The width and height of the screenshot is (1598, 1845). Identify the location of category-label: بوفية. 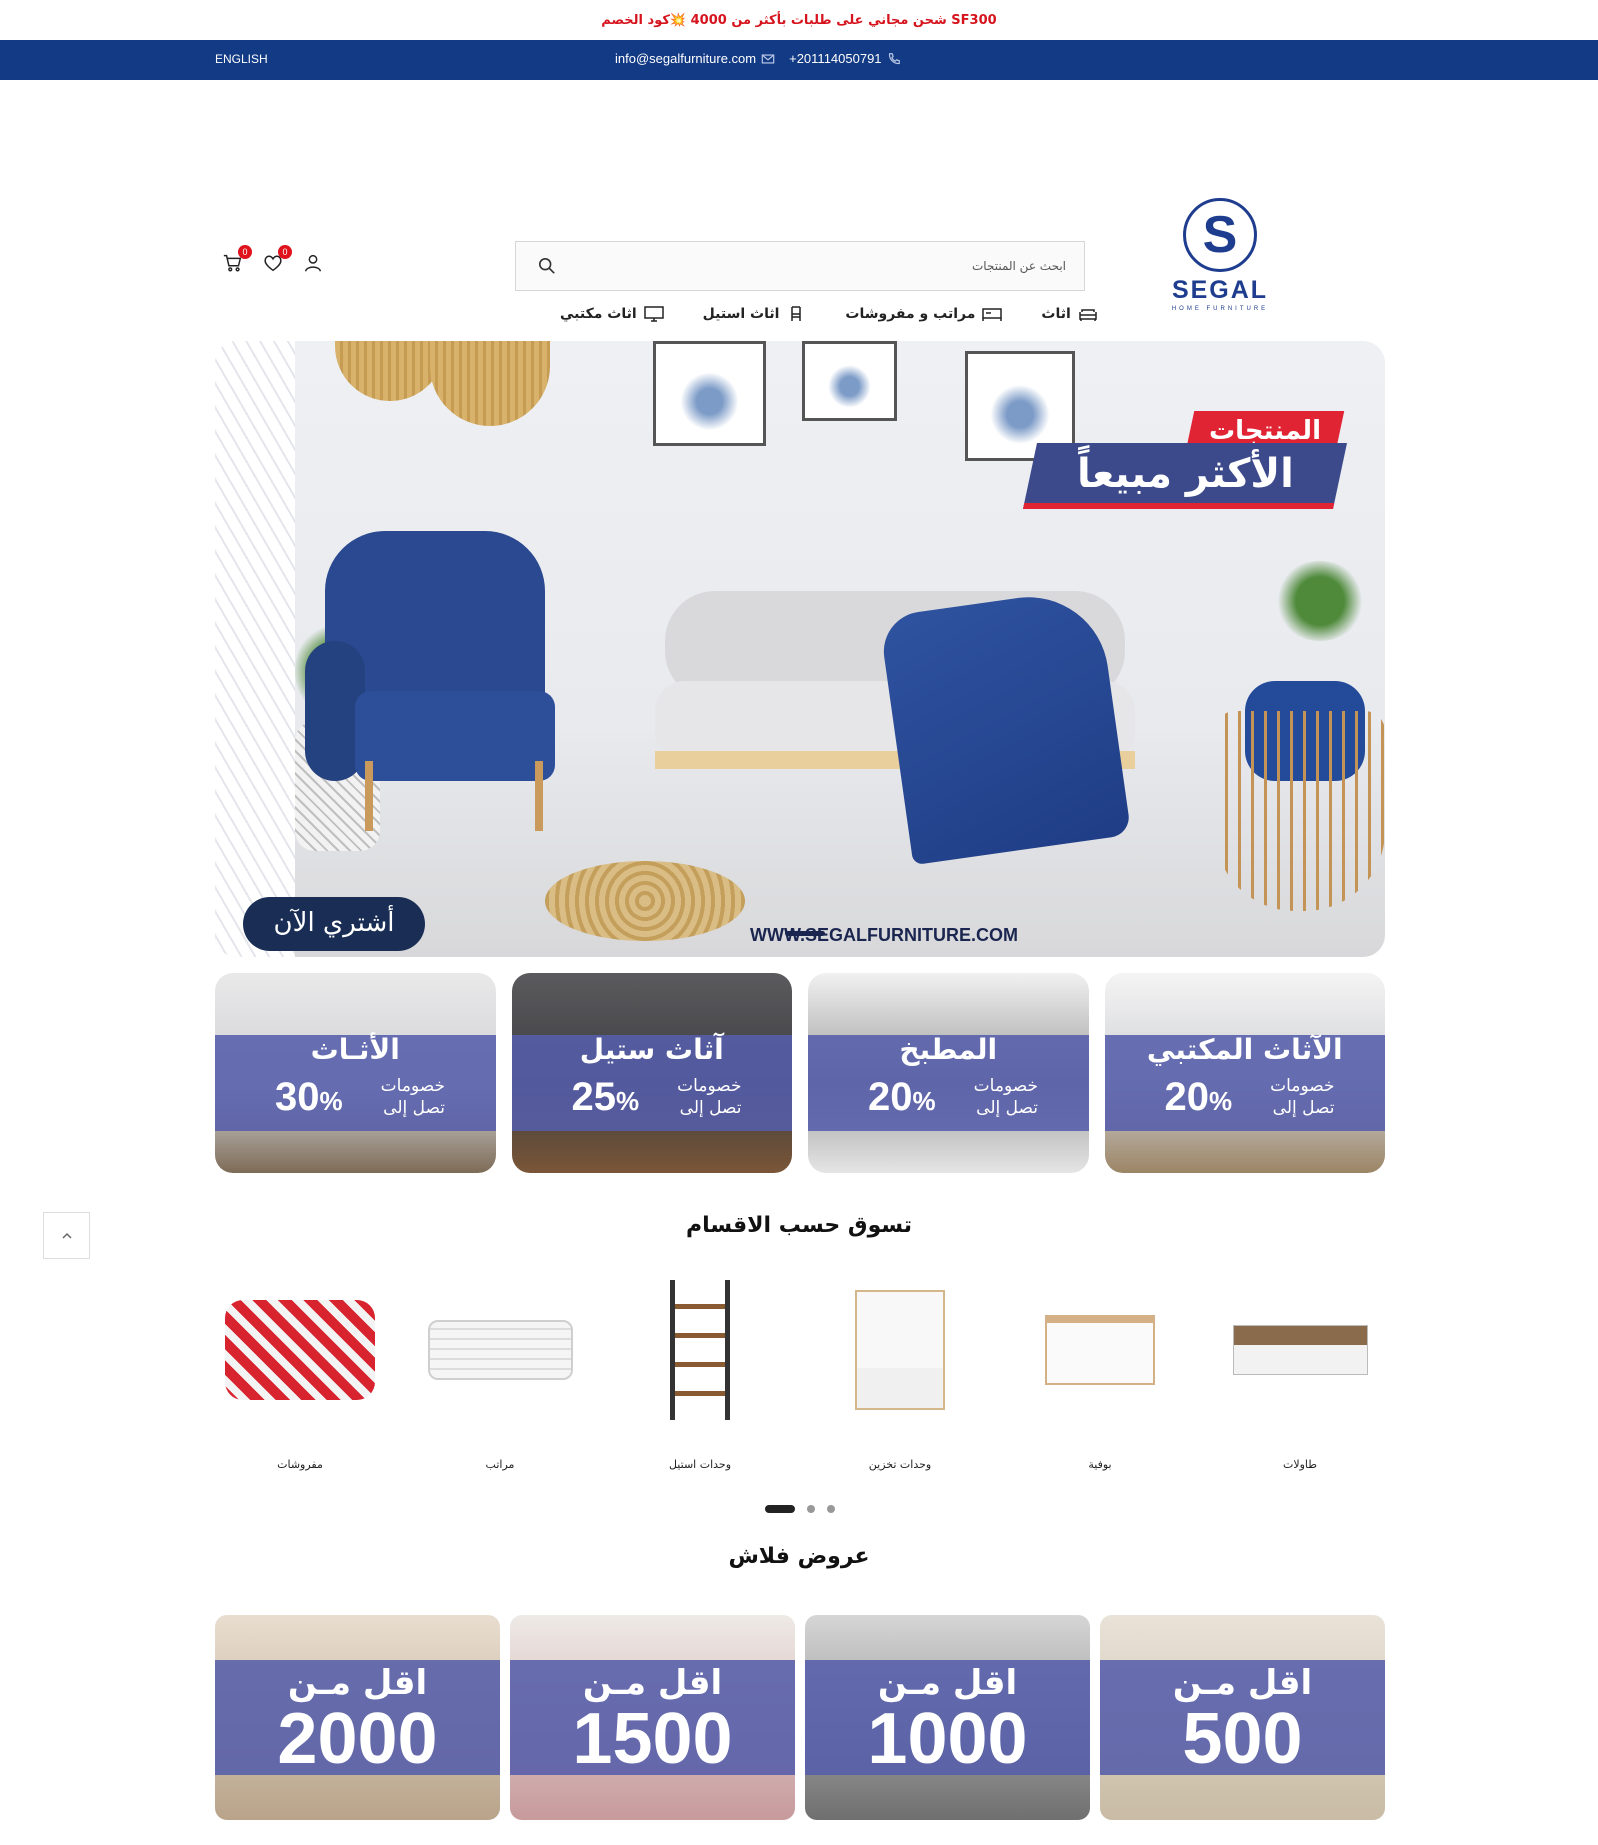
(1100, 1464).